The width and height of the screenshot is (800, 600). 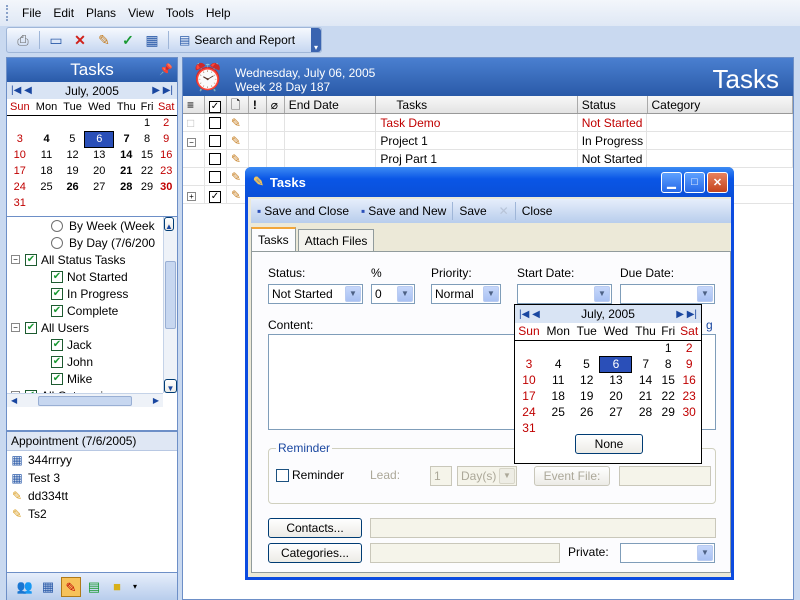 What do you see at coordinates (477, 158) in the screenshot?
I see `row-task: Proj Part 1` at bounding box center [477, 158].